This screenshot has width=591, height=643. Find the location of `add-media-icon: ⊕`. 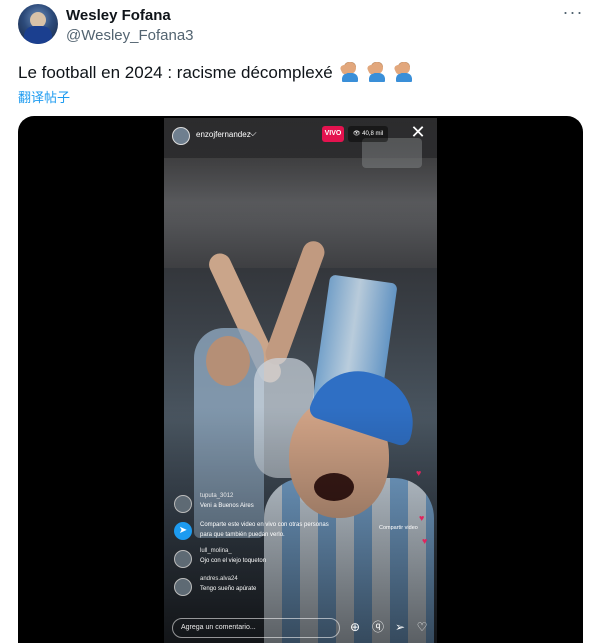

add-media-icon: ⊕ is located at coordinates (355, 627).